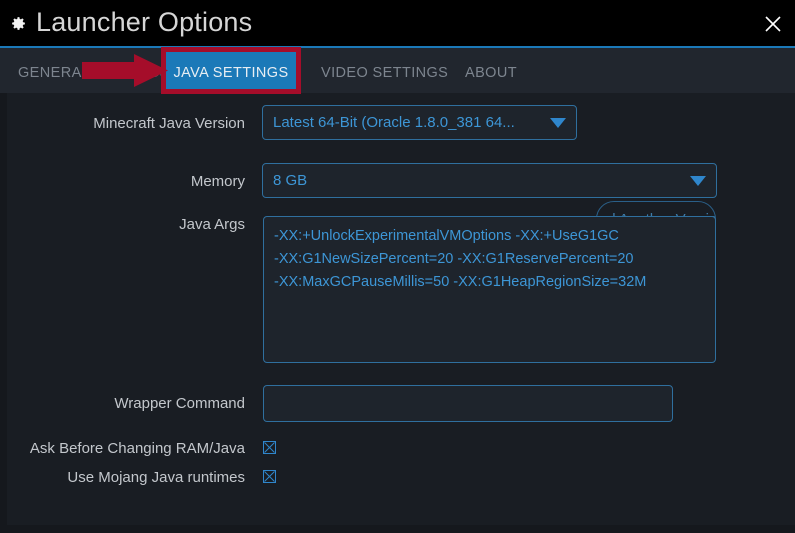  I want to click on wrapper-command-input, so click(468, 403).